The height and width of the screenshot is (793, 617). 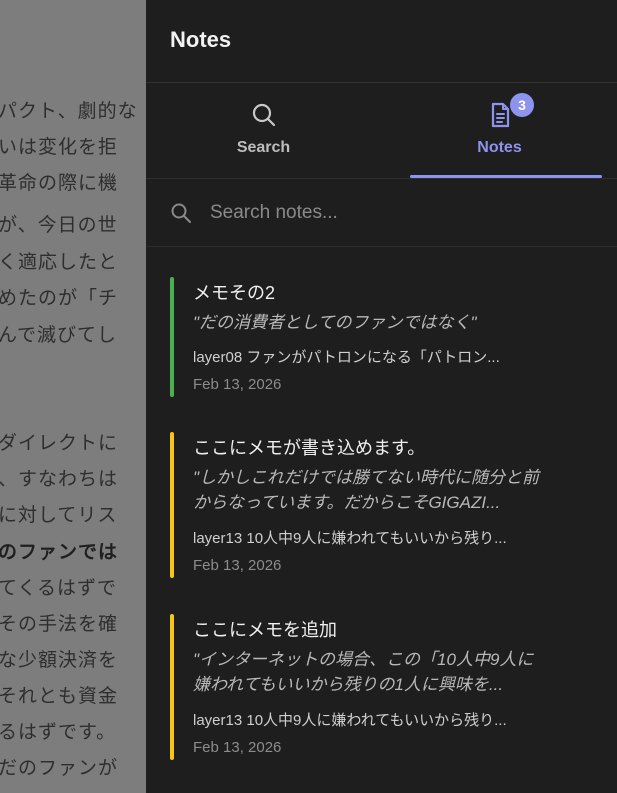 I want to click on tab-notes: Notes, so click(x=499, y=130).